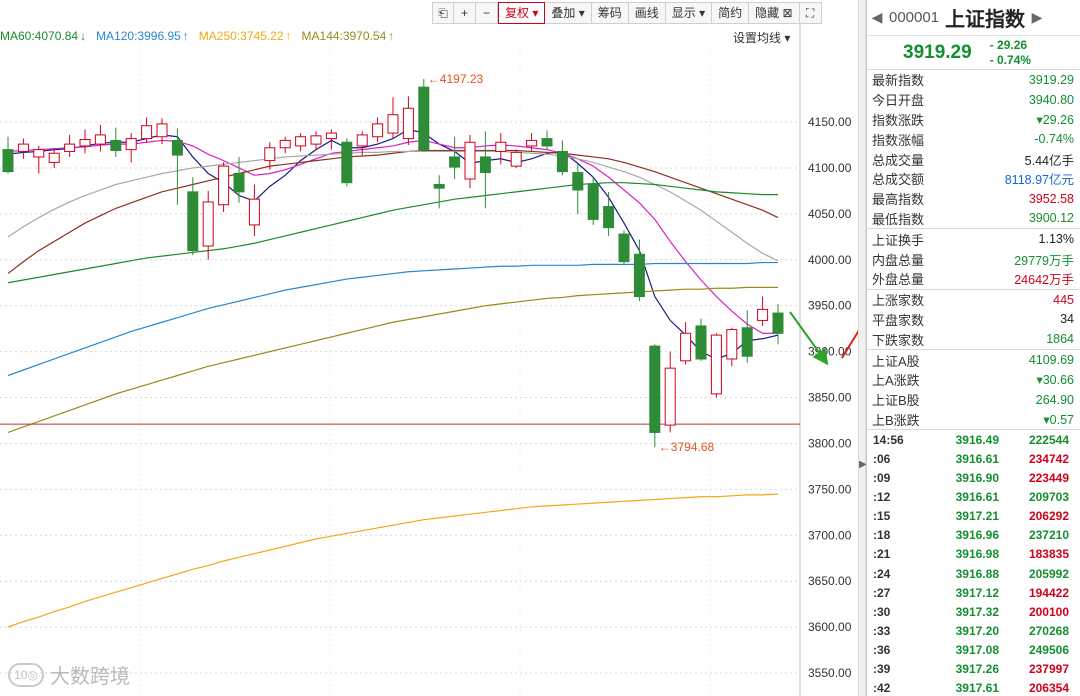  Describe the element at coordinates (731, 13) in the screenshot. I see `toolbar-button-8: 简约` at that location.